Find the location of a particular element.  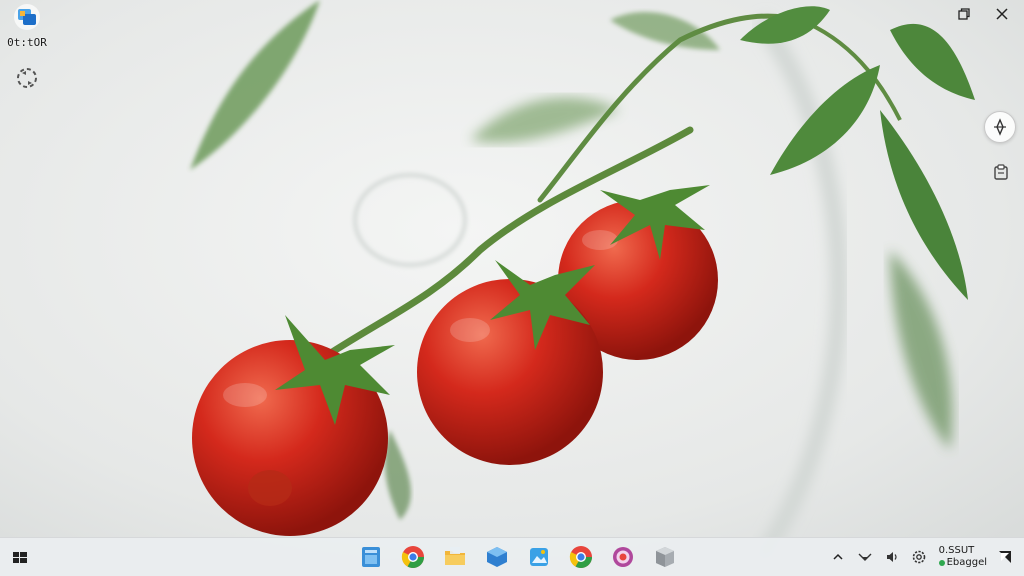

tray-clock: 0.SSUT Ebaggel is located at coordinates (962, 557).